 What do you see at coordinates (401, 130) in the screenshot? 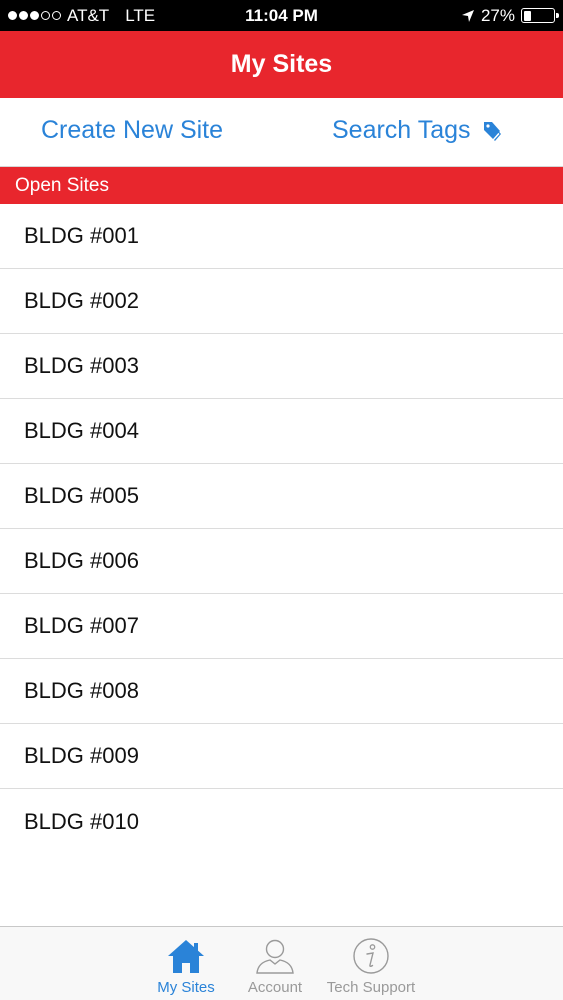
I see `search-tags-label: Search Tags` at bounding box center [401, 130].